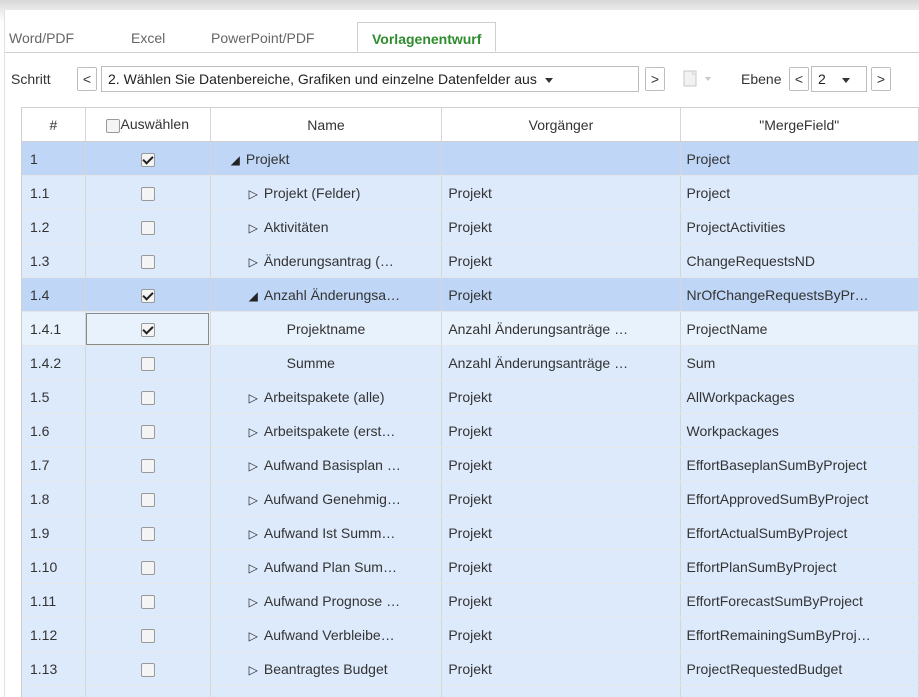  Describe the element at coordinates (799, 79) in the screenshot. I see `previous-level-button: <` at that location.